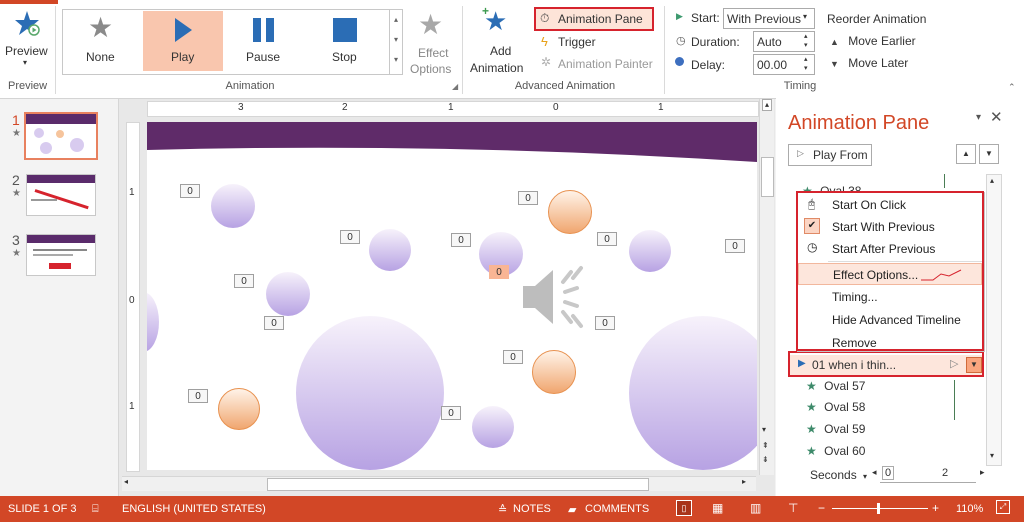  I want to click on slideshow-icon: ⊤, so click(793, 508).